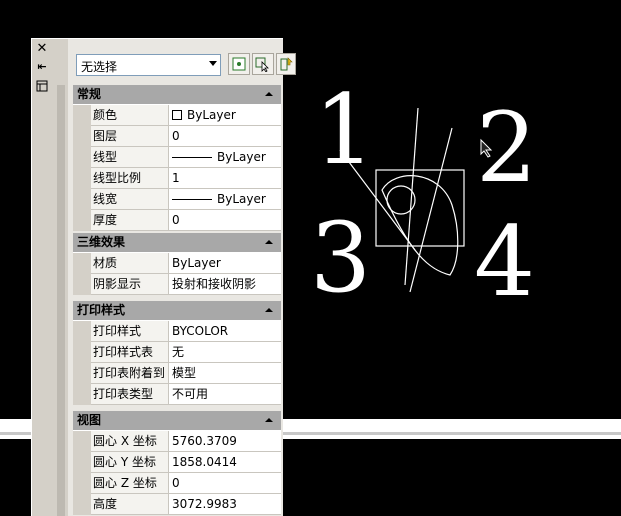  I want to click on scrollbar, so click(61, 300).